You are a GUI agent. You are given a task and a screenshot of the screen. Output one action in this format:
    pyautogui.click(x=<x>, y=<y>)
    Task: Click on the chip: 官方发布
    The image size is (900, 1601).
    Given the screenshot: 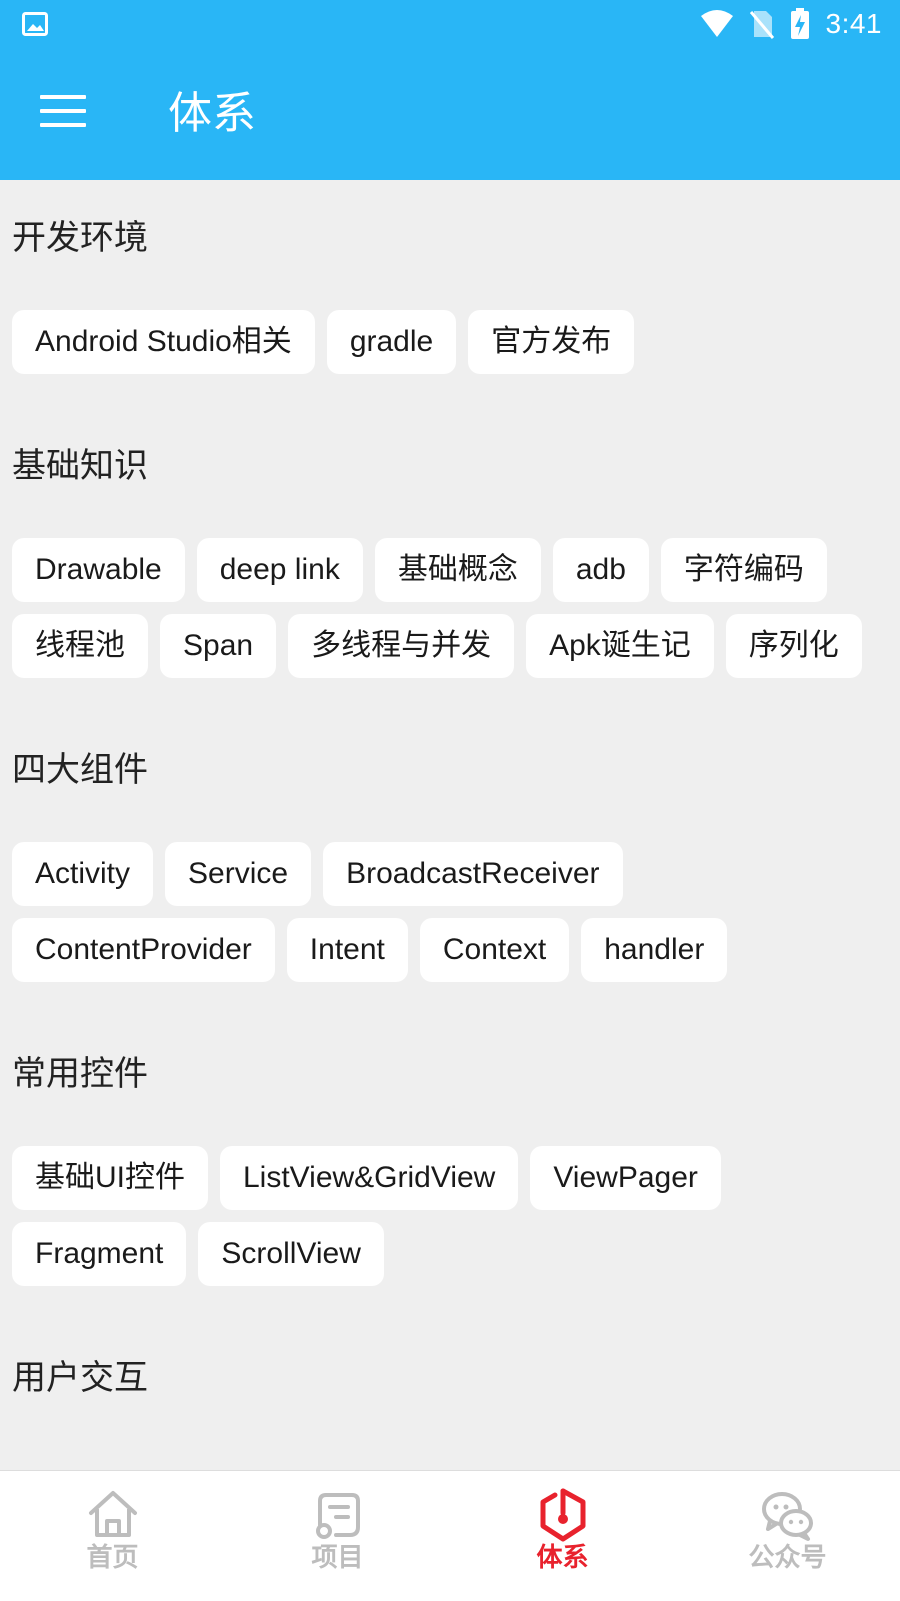 What is the action you would take?
    pyautogui.click(x=551, y=342)
    